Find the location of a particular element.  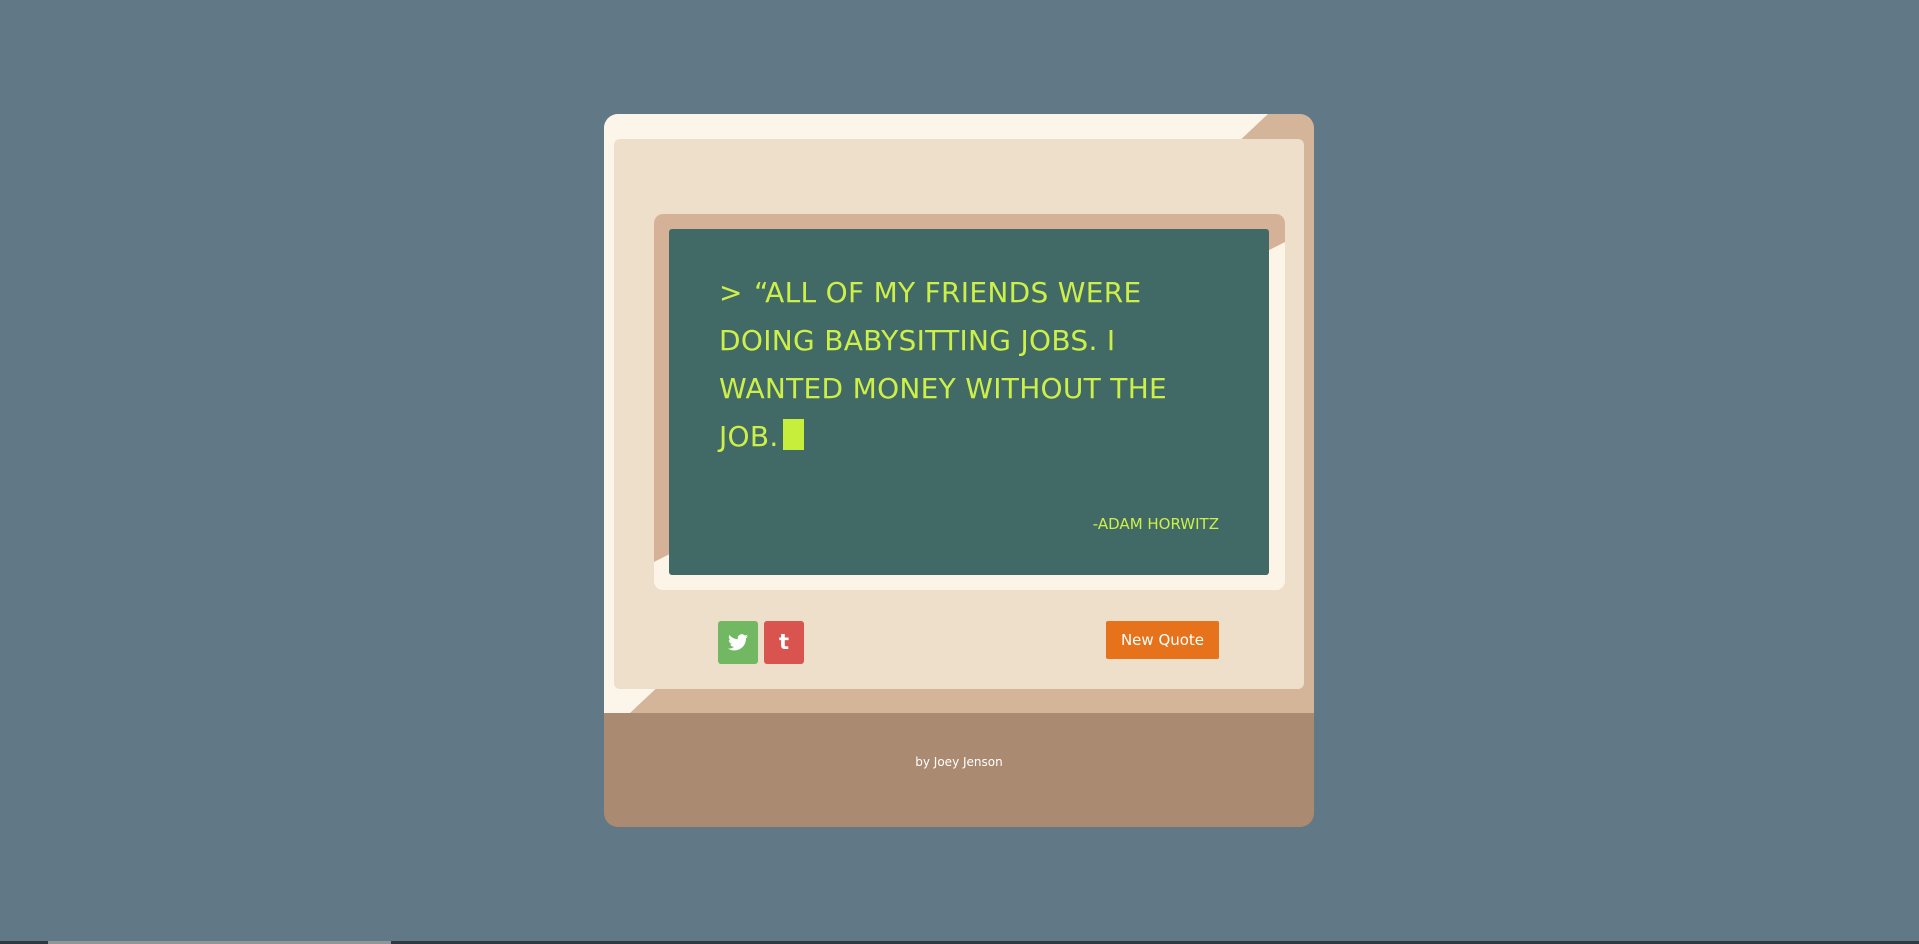

author-credit: by Joey Jenson is located at coordinates (959, 762).